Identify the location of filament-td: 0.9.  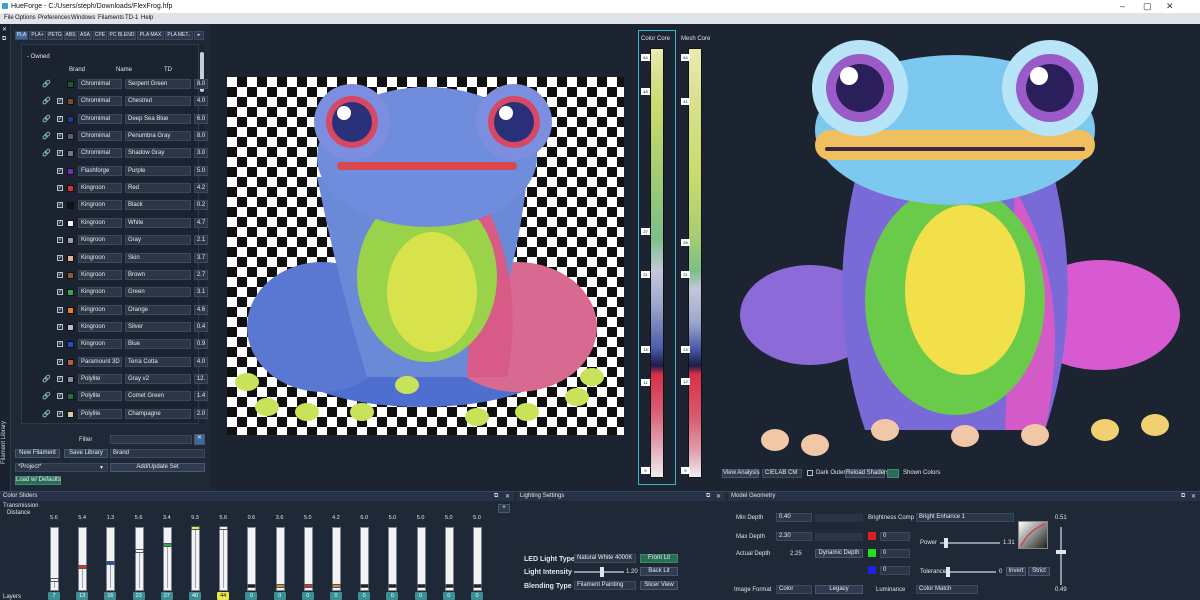
(201, 344).